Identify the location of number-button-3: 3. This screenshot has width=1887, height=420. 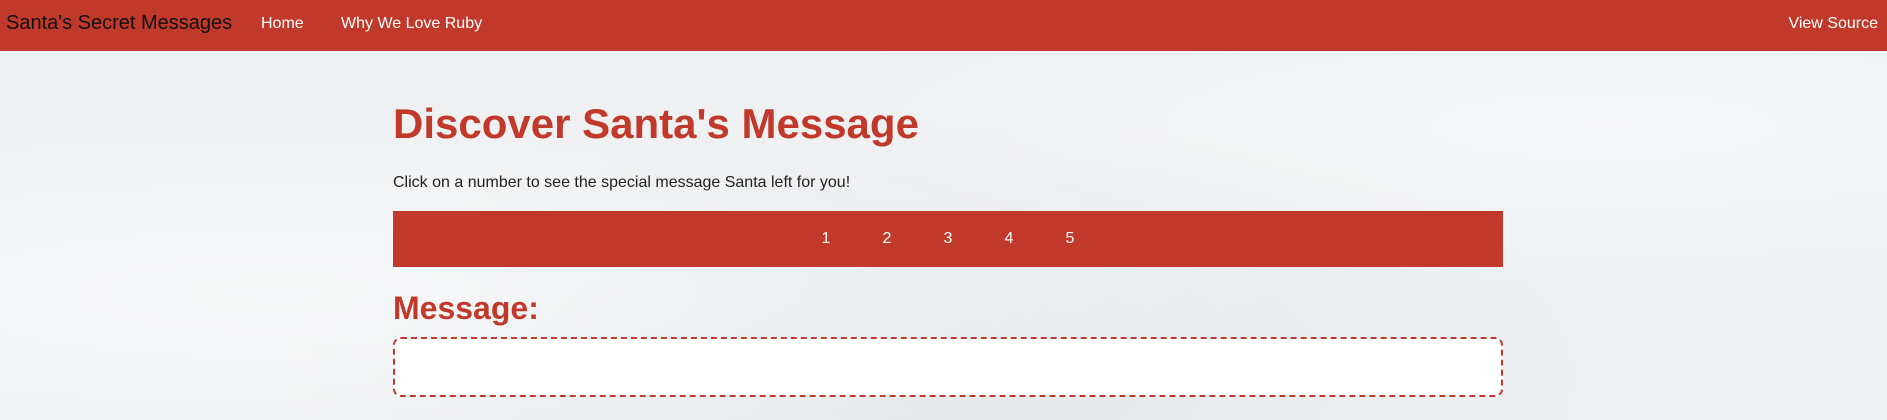
(948, 239).